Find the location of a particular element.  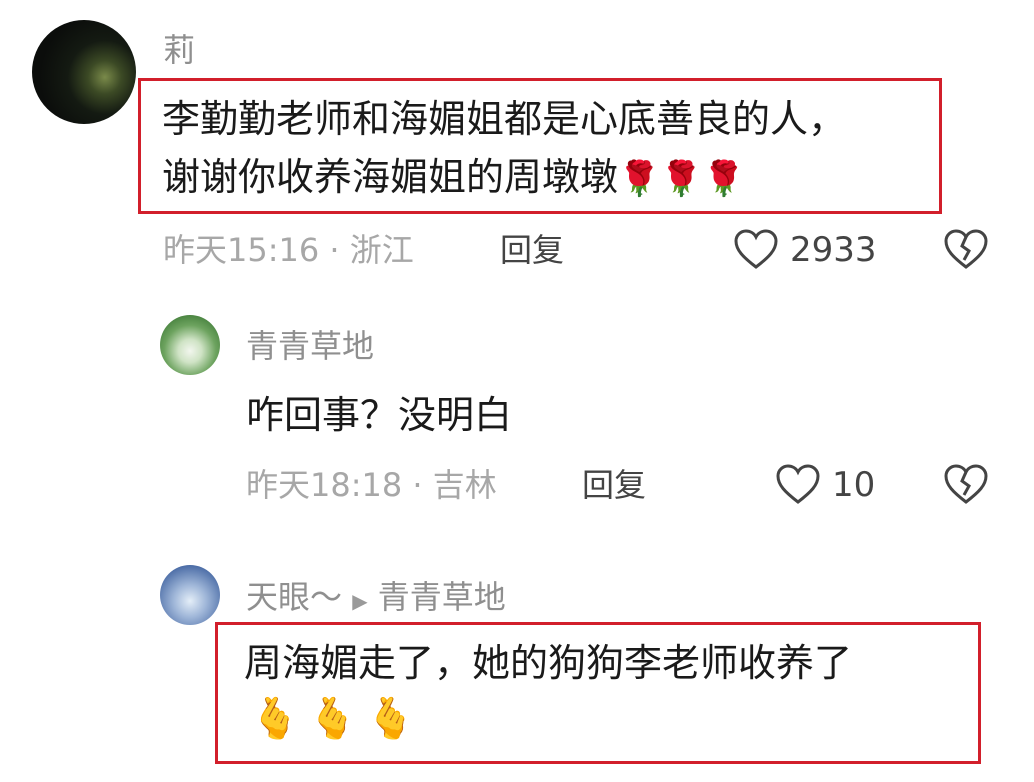

comment-author: 天眼～ is located at coordinates (294, 597).